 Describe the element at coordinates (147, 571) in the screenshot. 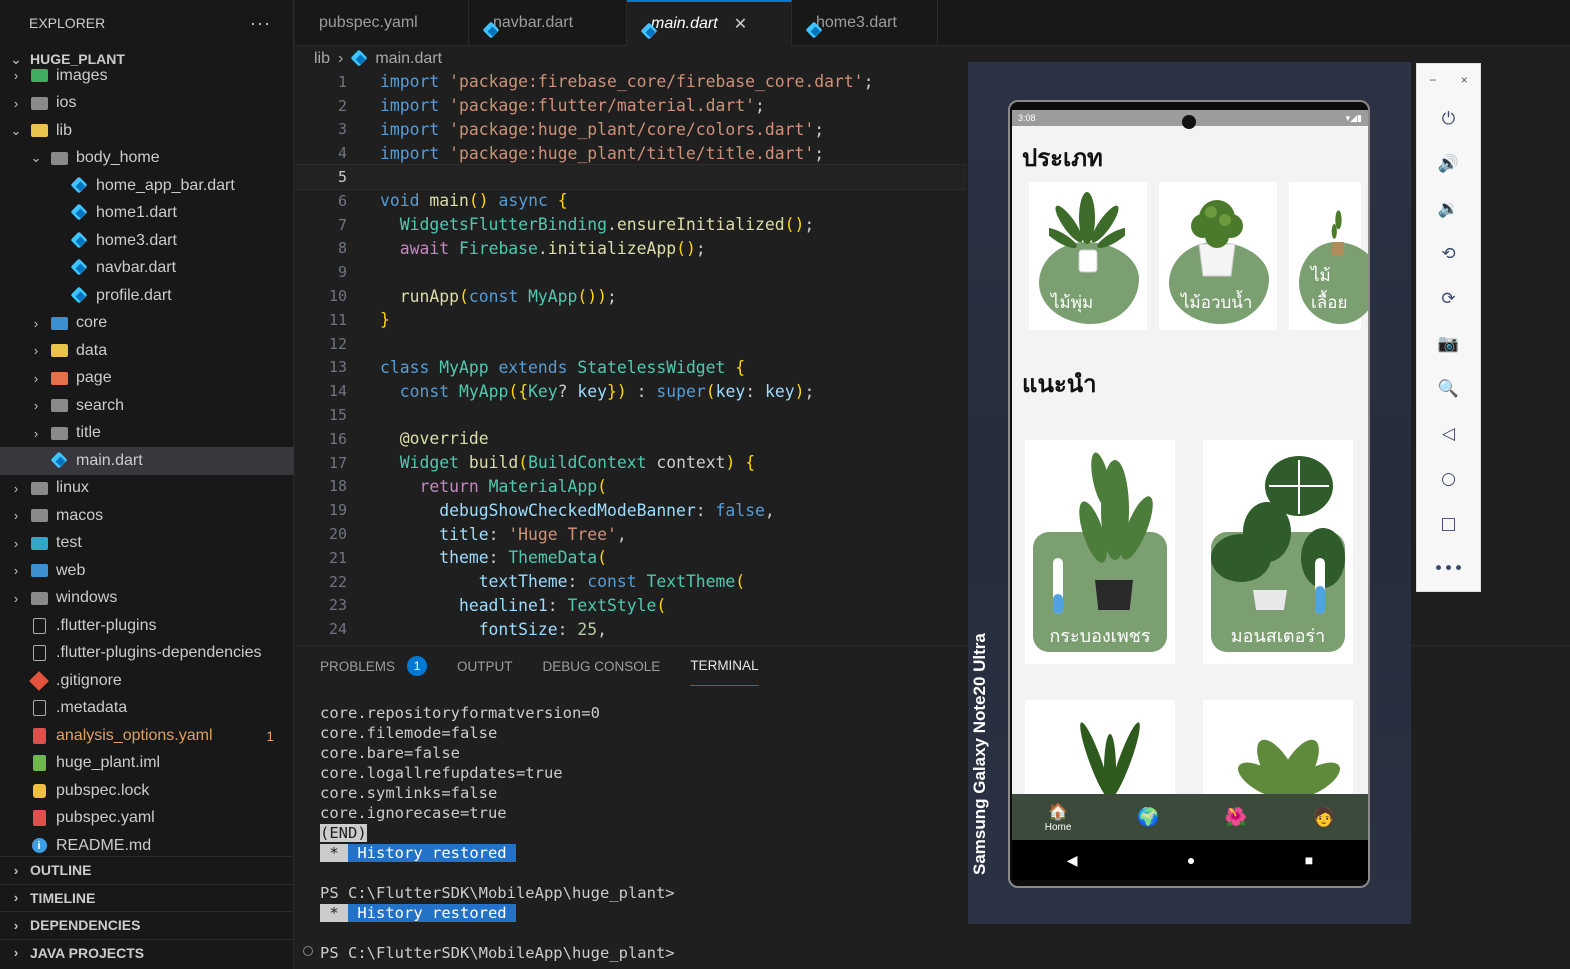

I see `tree-item: › web` at that location.